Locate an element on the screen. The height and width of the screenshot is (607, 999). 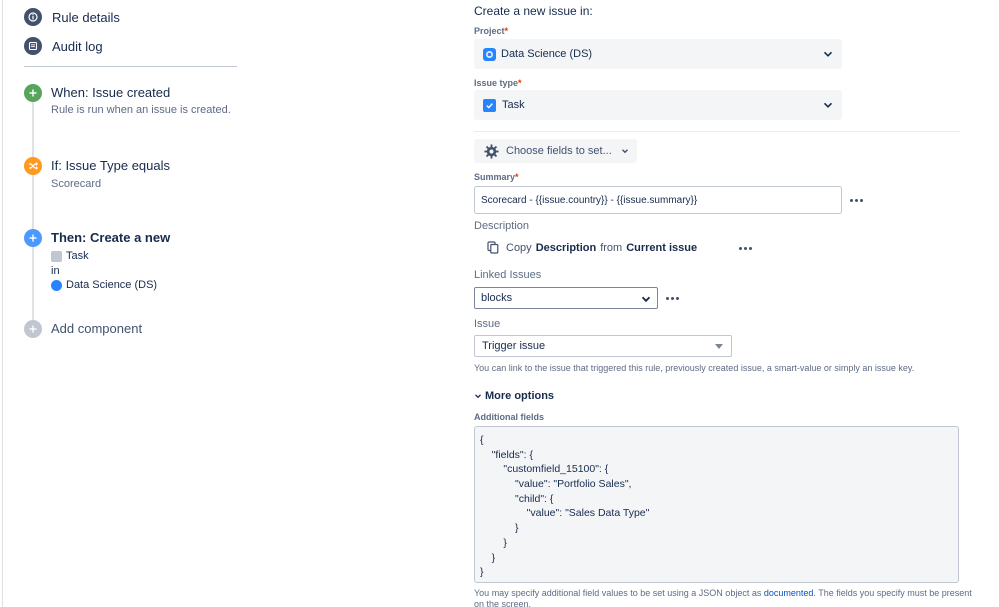
additional-fields-helper-line2: on the screen. is located at coordinates (503, 603).